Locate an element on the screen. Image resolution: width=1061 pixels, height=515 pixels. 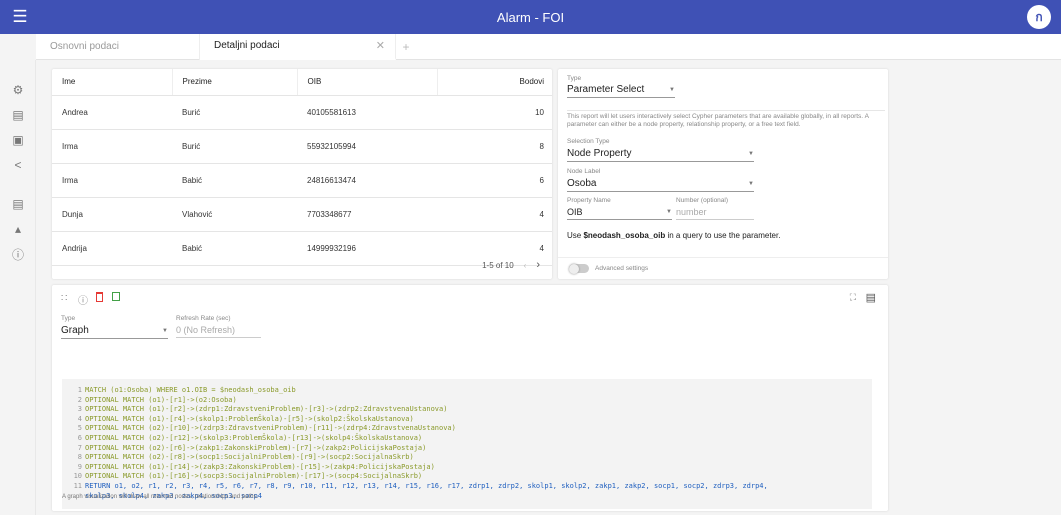
usage-text: Use is located at coordinates (575, 235).